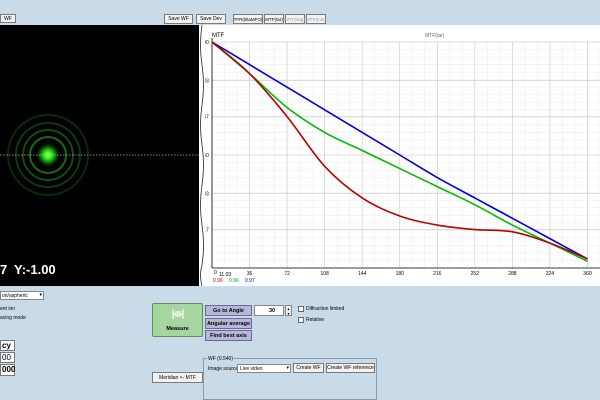 The height and width of the screenshot is (400, 600). Describe the element at coordinates (287, 274) in the screenshot. I see `x-tick-label: 72` at that location.